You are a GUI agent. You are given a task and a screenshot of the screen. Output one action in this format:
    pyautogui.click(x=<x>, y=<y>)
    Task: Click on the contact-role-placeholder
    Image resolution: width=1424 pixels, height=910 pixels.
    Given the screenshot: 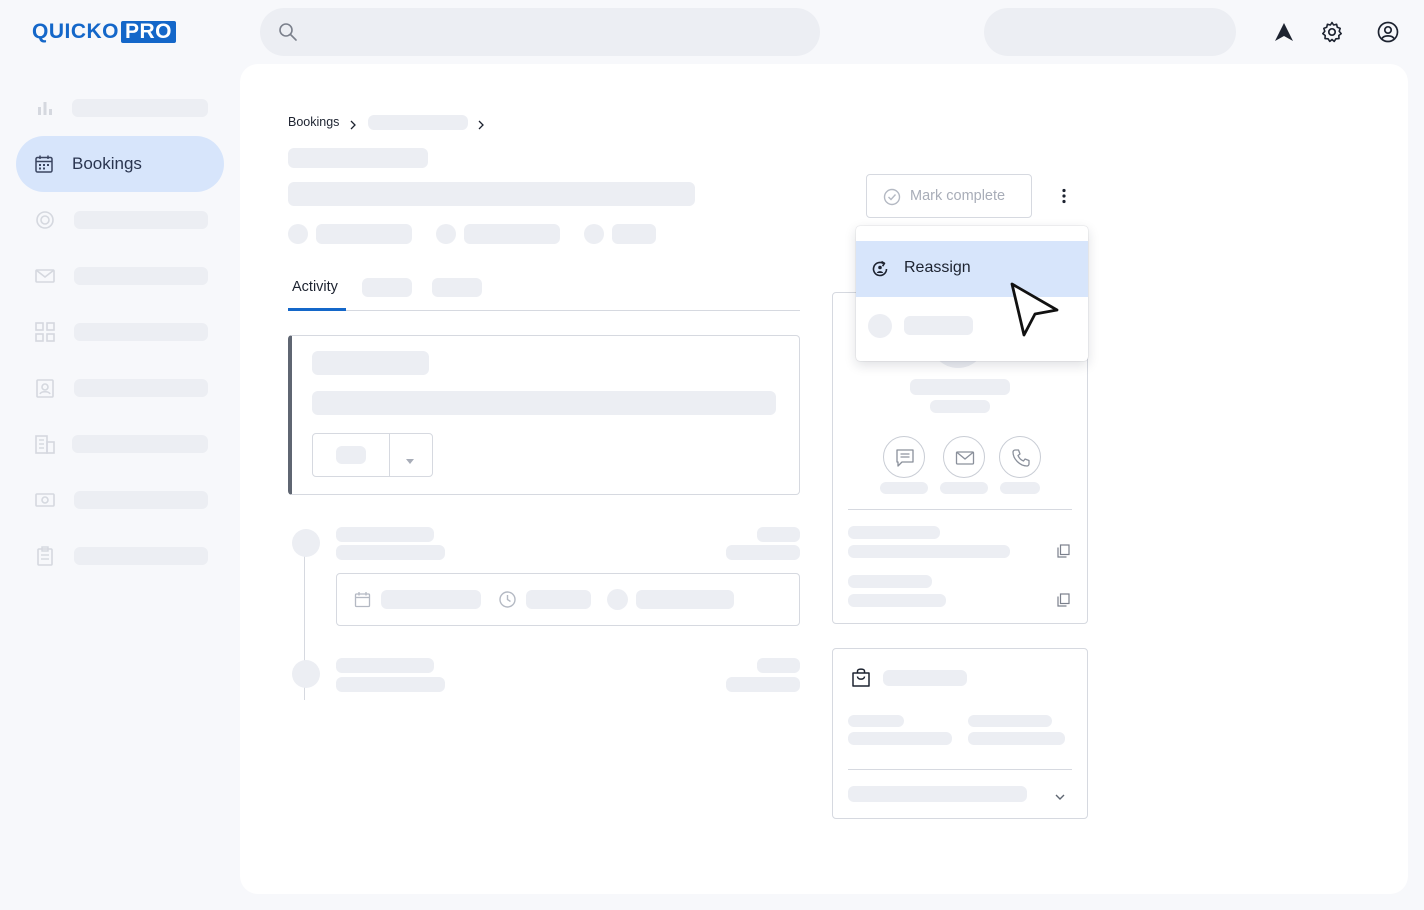 What is the action you would take?
    pyautogui.click(x=960, y=406)
    